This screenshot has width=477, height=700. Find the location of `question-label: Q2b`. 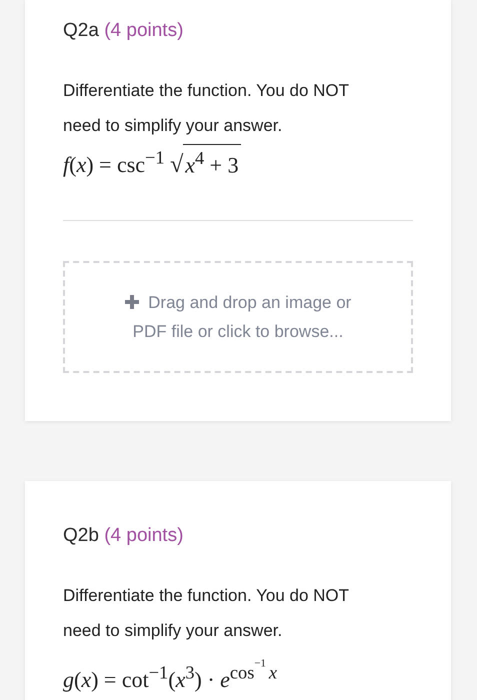

question-label: Q2b is located at coordinates (81, 535).